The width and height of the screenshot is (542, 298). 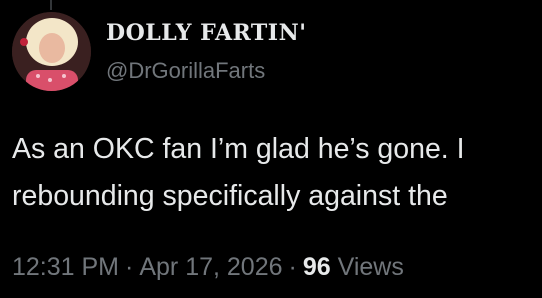 What do you see at coordinates (51, 5) in the screenshot?
I see `thread-connector-line` at bounding box center [51, 5].